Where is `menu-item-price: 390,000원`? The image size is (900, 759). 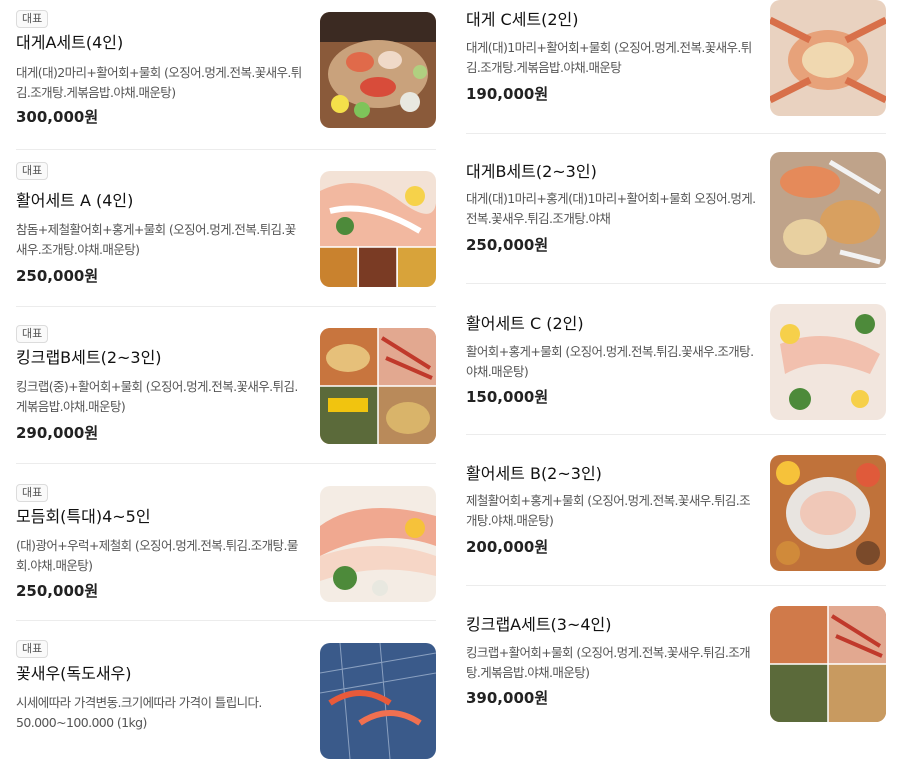 menu-item-price: 390,000원 is located at coordinates (507, 698).